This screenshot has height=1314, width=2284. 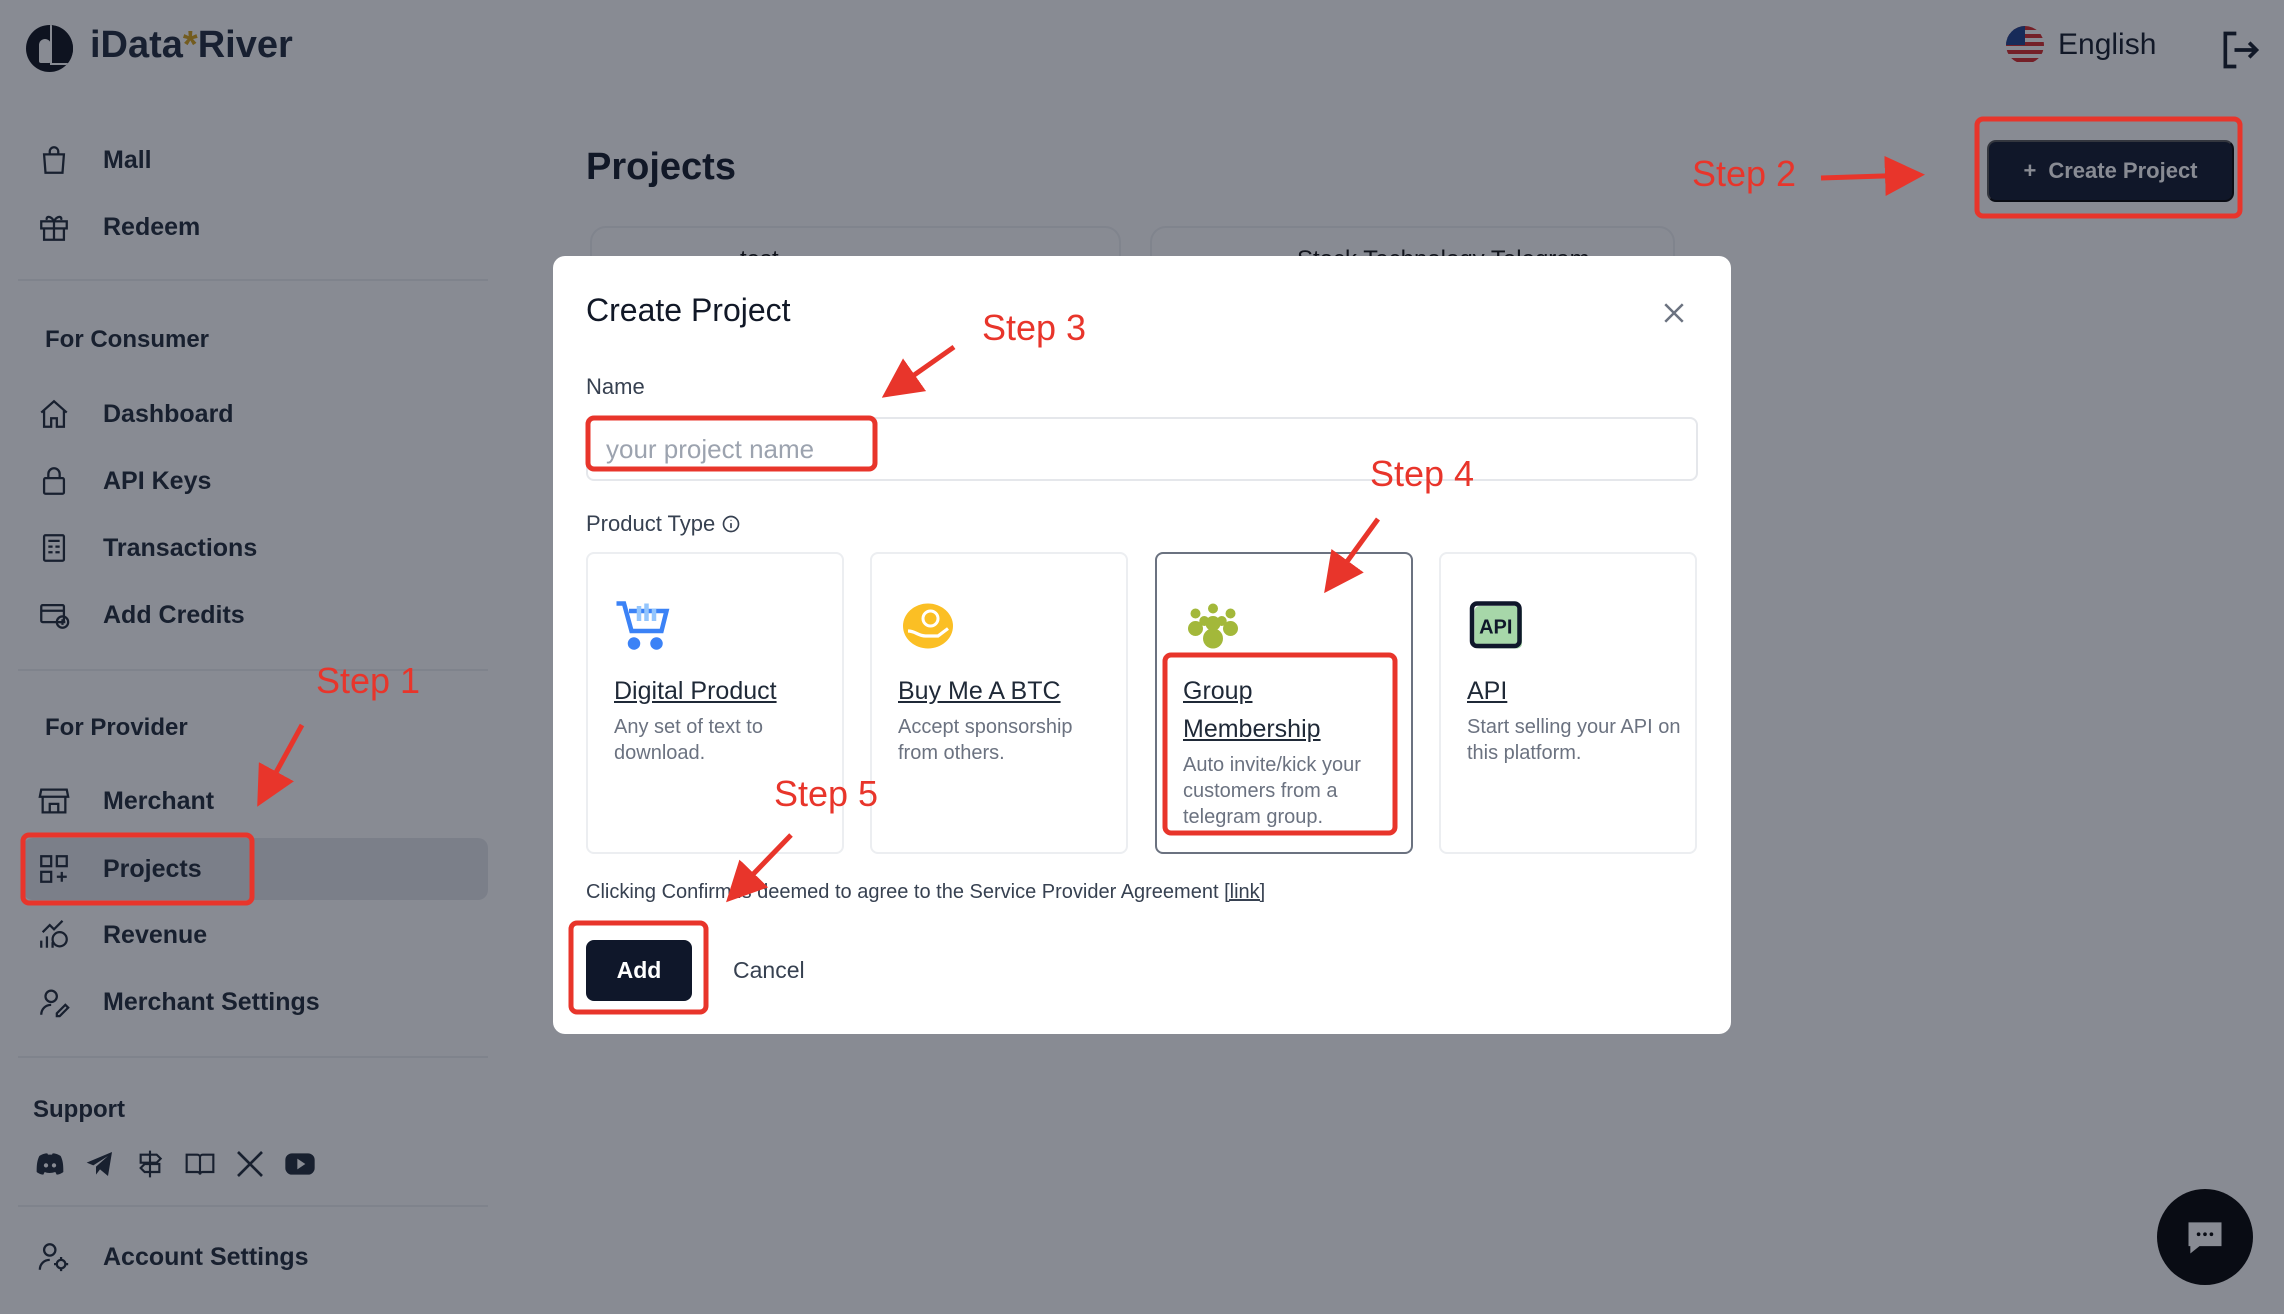 I want to click on info-icon, so click(x=731, y=524).